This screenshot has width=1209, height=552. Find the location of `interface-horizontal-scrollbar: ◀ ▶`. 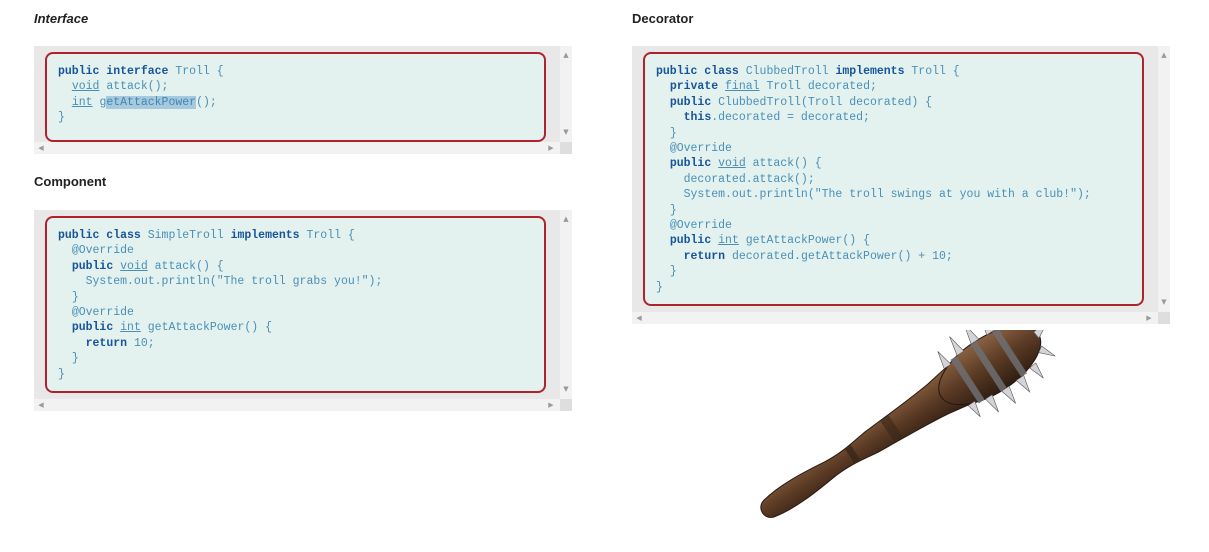

interface-horizontal-scrollbar: ◀ ▶ is located at coordinates (297, 148).